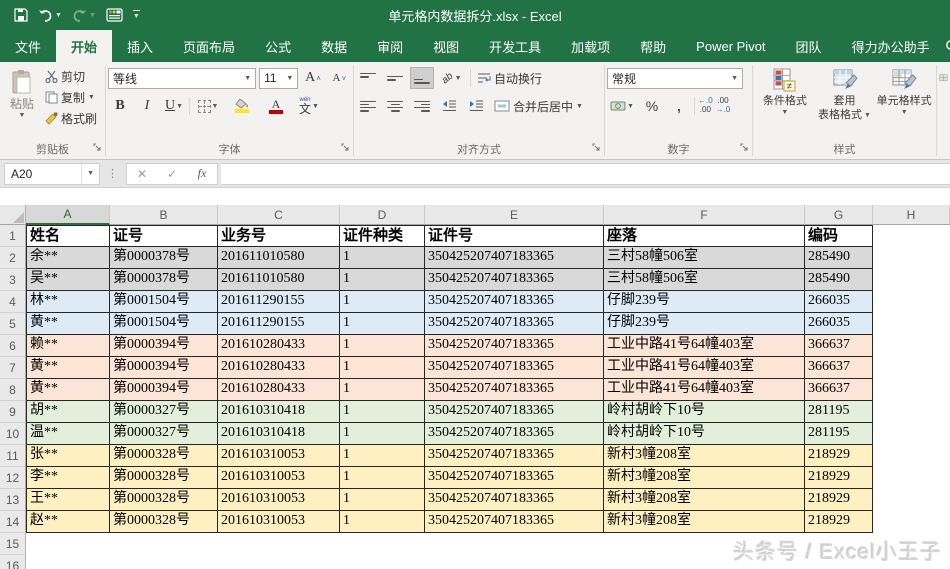 The height and width of the screenshot is (569, 950). Describe the element at coordinates (839, 236) in the screenshot. I see `cell: 编码` at that location.